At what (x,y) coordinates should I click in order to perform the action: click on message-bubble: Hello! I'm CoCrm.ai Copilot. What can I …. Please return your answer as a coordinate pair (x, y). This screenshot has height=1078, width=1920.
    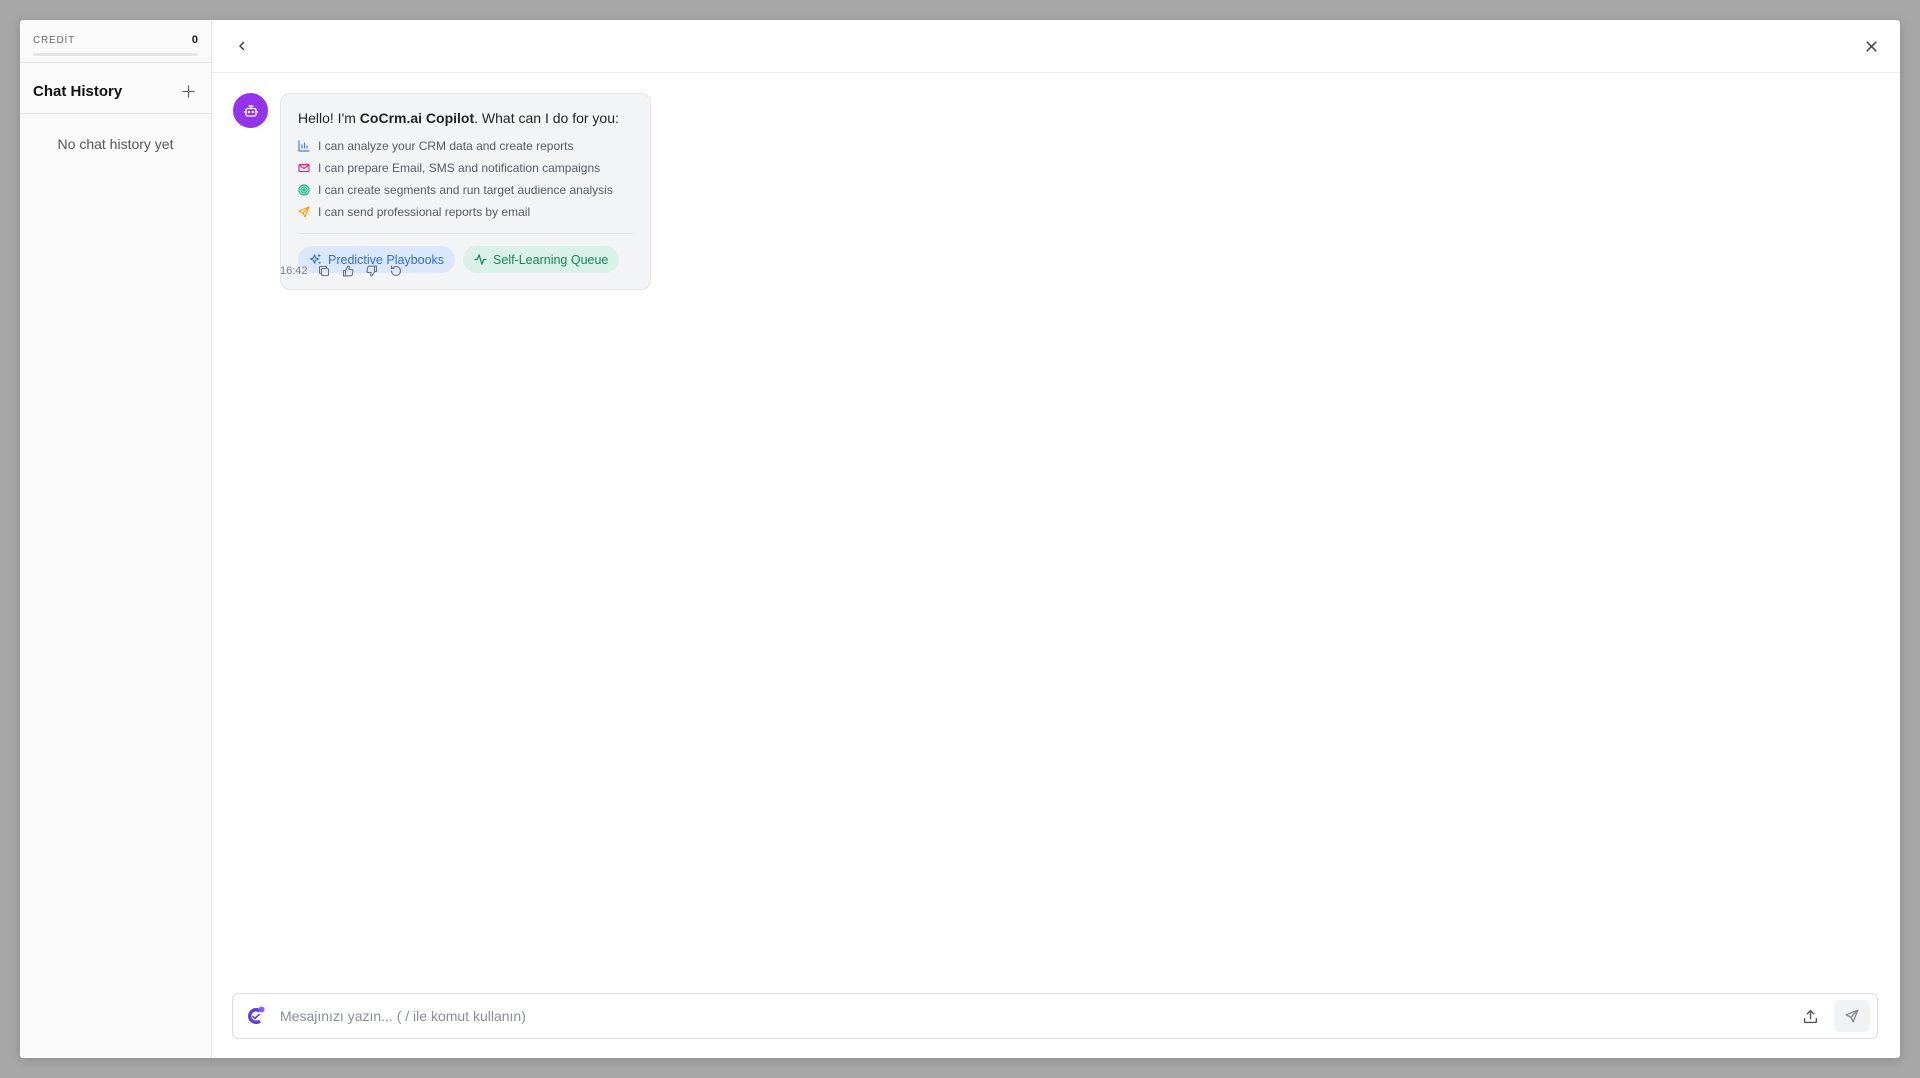
    Looking at the image, I should click on (465, 191).